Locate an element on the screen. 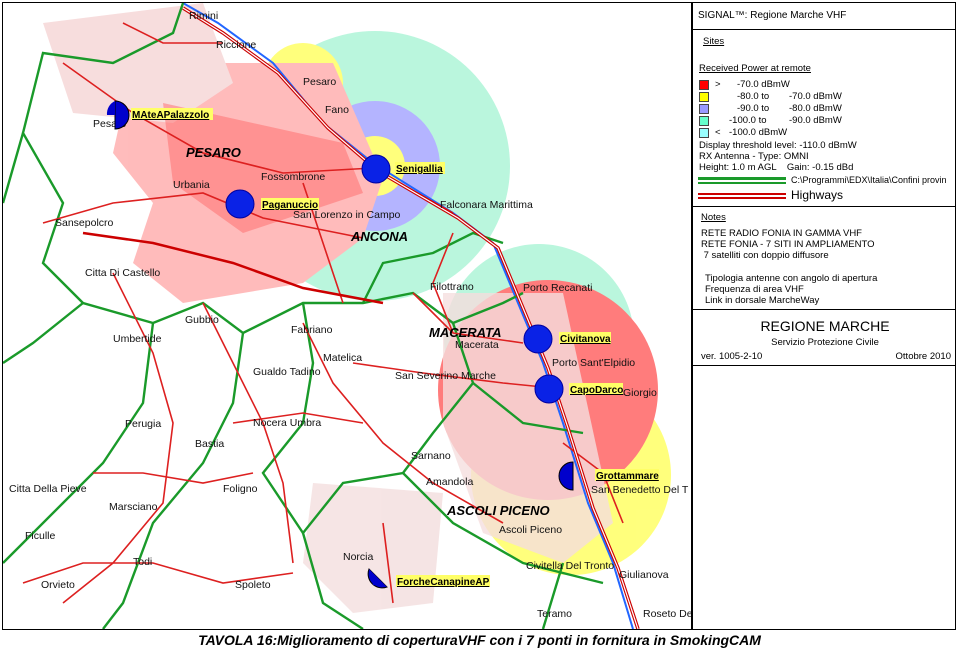  town-label: Urbania is located at coordinates (191, 185).